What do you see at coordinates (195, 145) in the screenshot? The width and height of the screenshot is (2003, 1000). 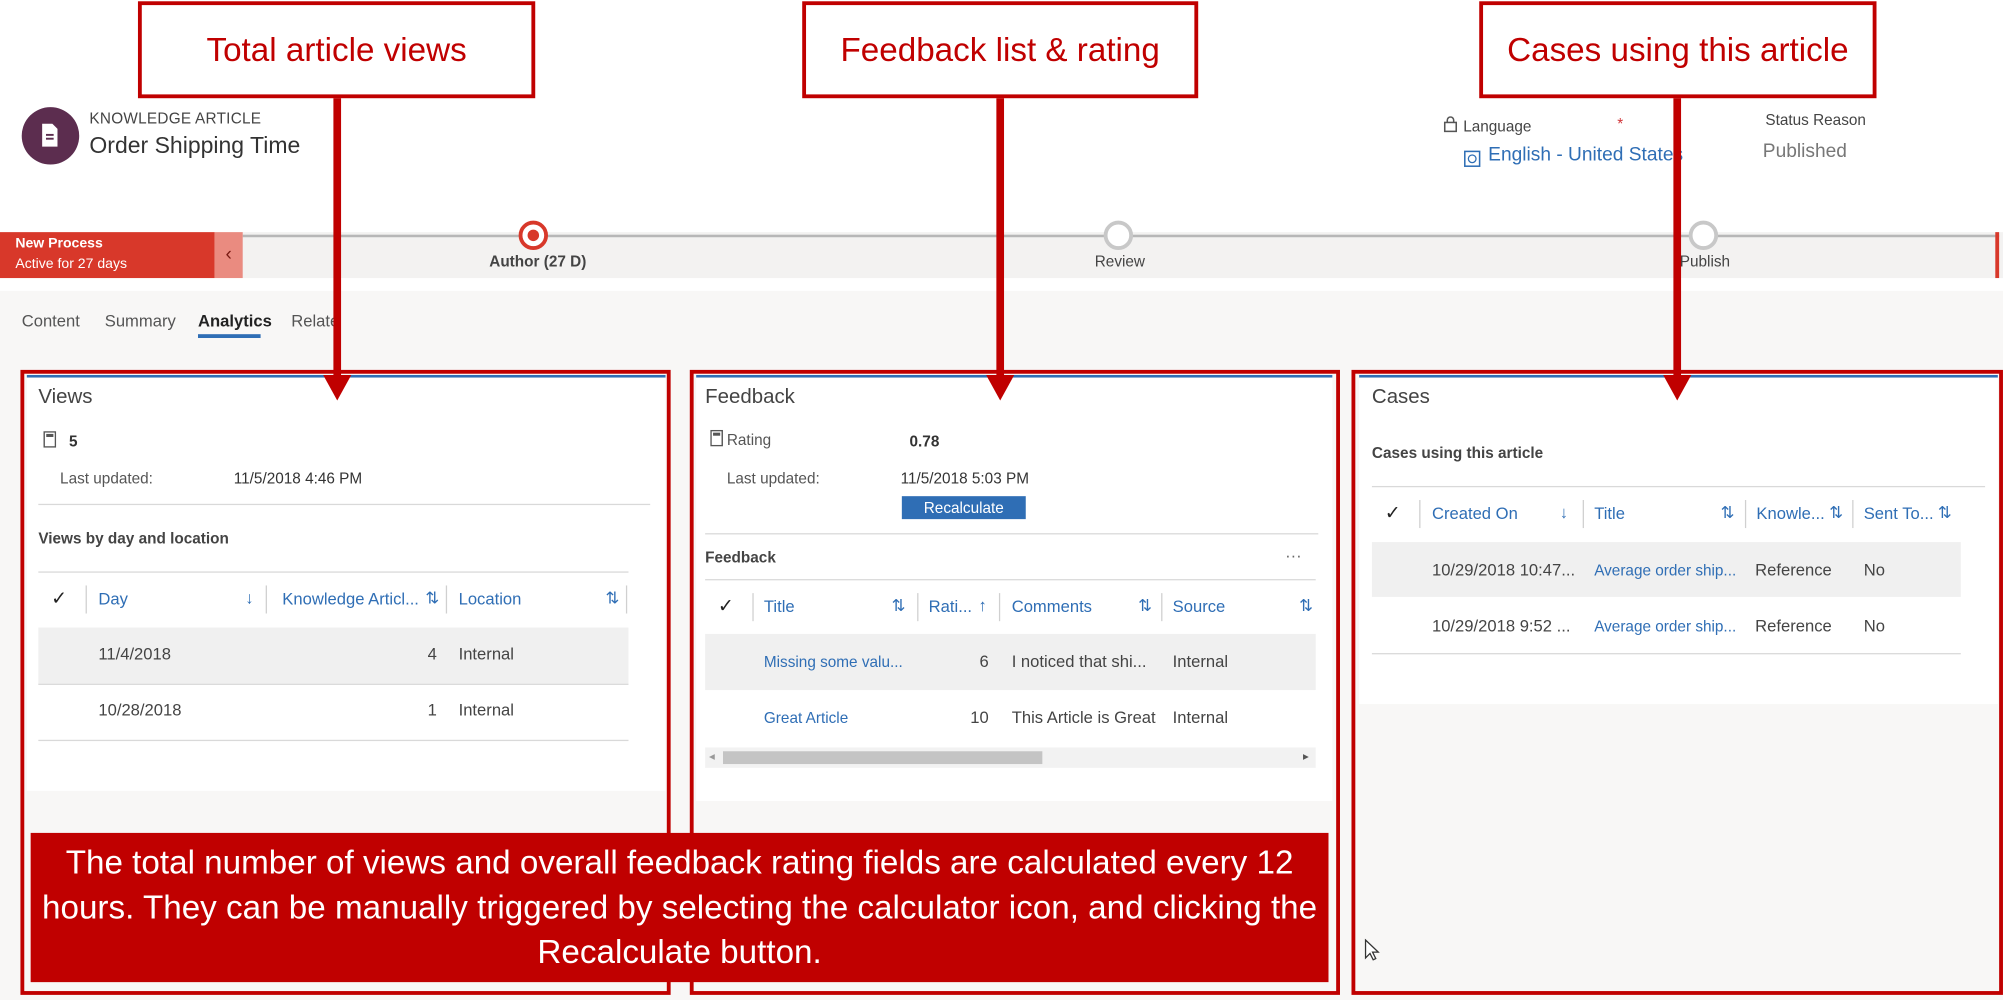 I see `record-title: Order Shipping Time` at bounding box center [195, 145].